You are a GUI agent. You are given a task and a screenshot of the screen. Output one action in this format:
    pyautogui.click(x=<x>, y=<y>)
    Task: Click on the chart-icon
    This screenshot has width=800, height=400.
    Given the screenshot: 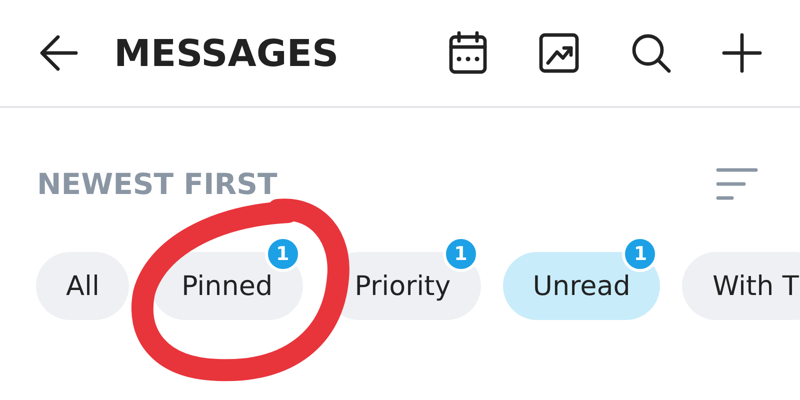 What is the action you would take?
    pyautogui.click(x=559, y=53)
    